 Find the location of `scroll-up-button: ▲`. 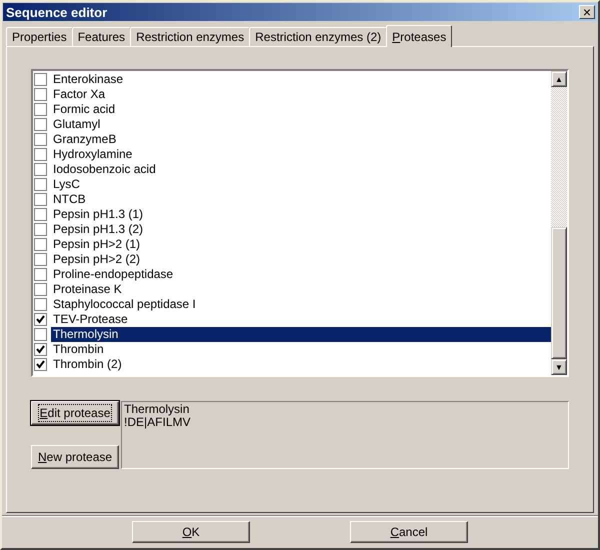

scroll-up-button: ▲ is located at coordinates (559, 79).